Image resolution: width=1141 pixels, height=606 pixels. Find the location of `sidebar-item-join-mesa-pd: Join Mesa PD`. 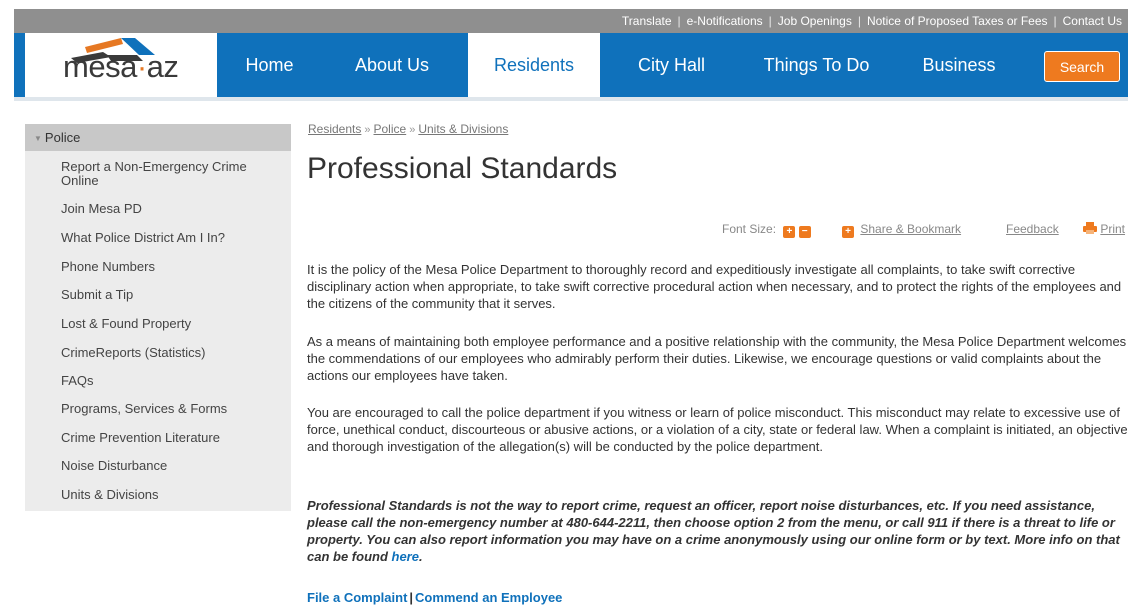

sidebar-item-join-mesa-pd: Join Mesa PD is located at coordinates (166, 209).